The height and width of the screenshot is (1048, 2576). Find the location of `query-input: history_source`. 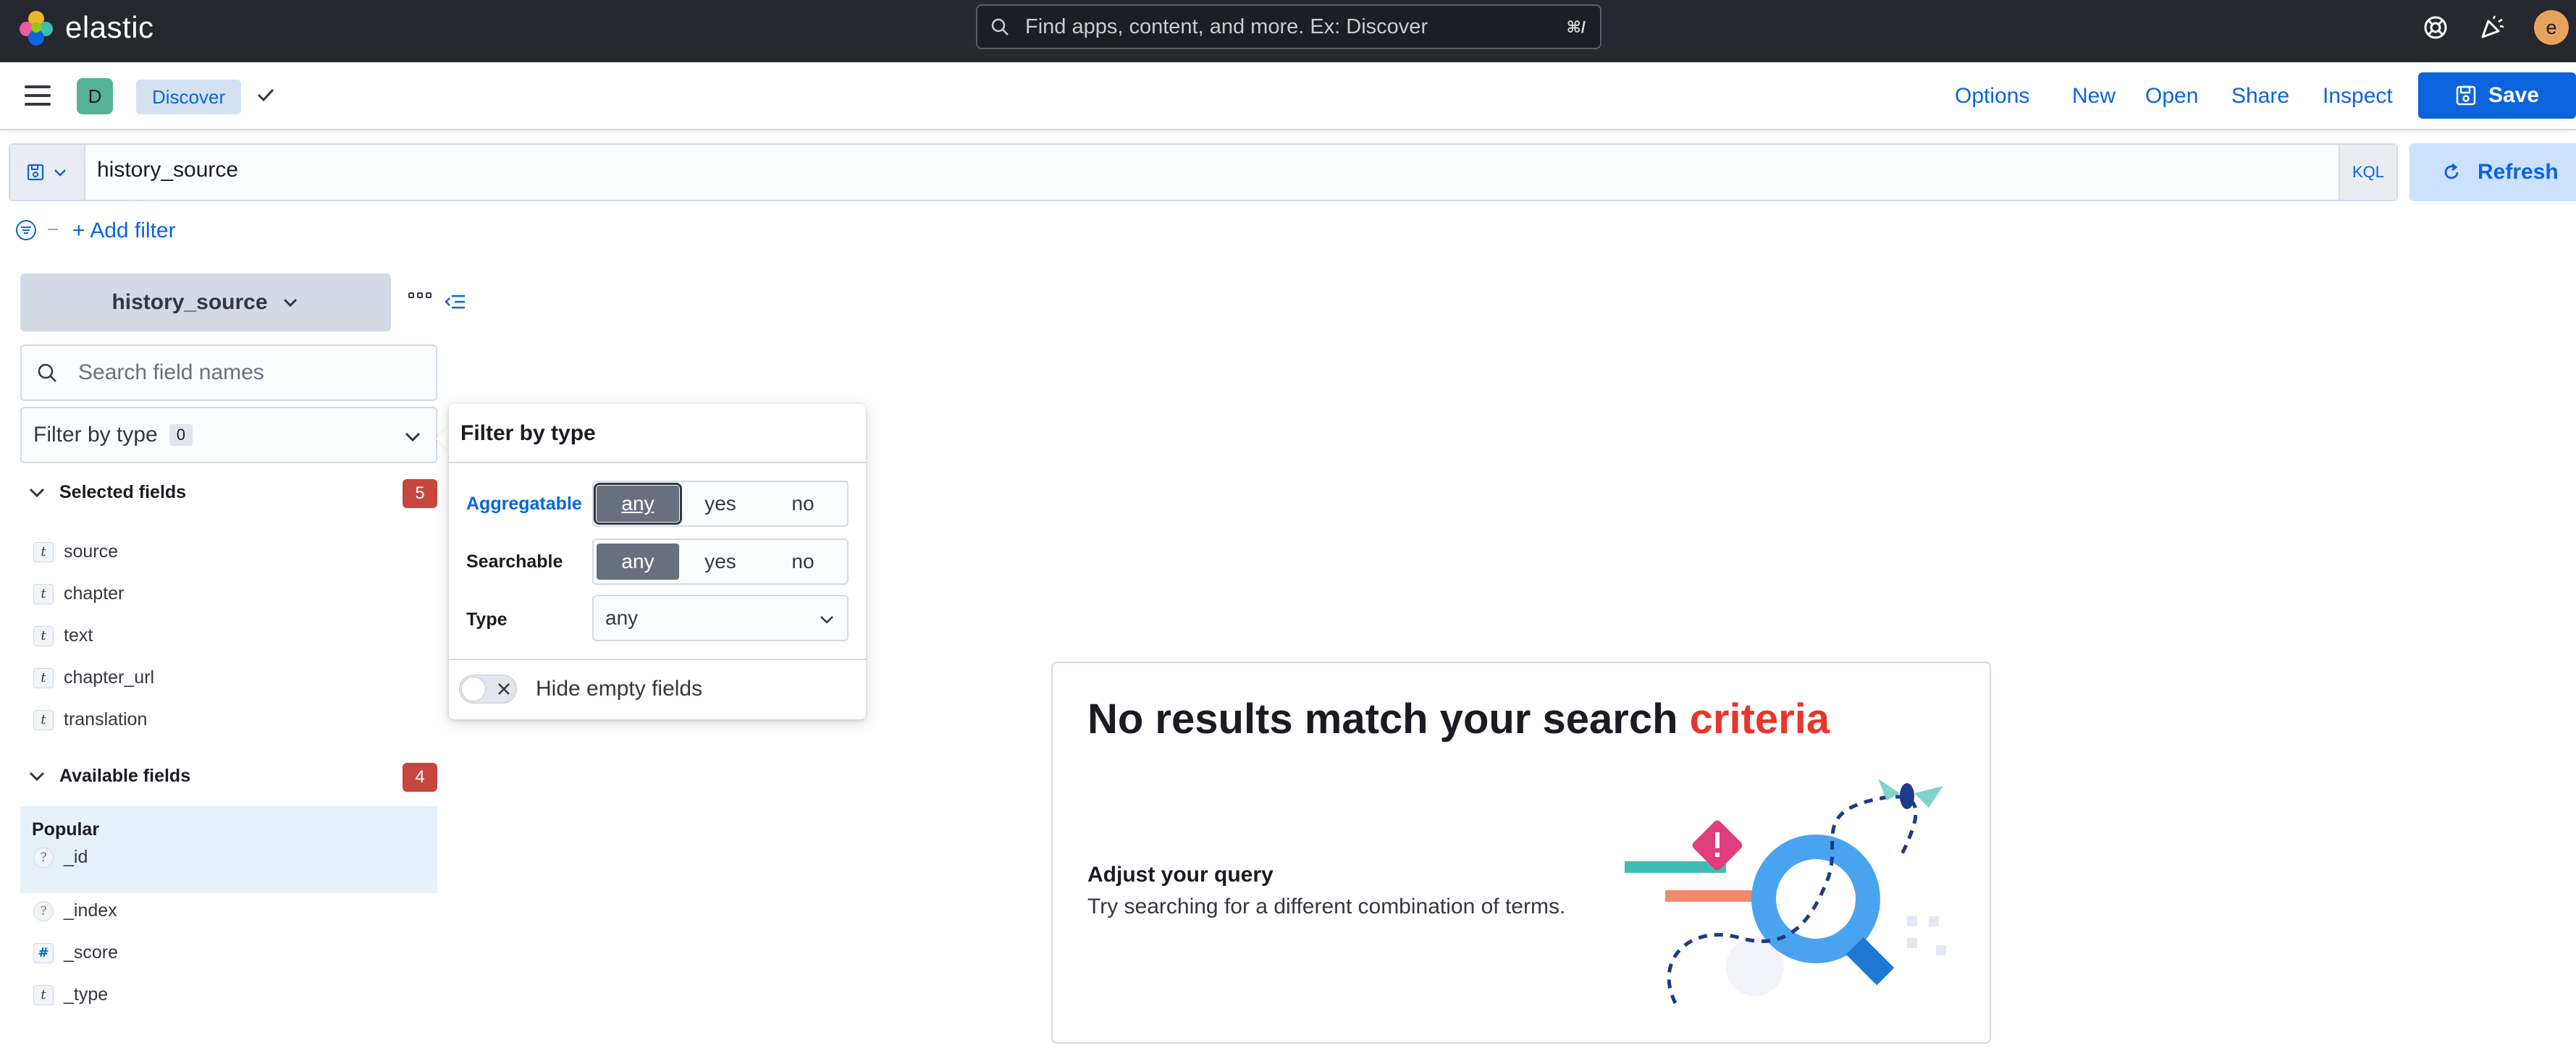

query-input: history_source is located at coordinates (167, 170).